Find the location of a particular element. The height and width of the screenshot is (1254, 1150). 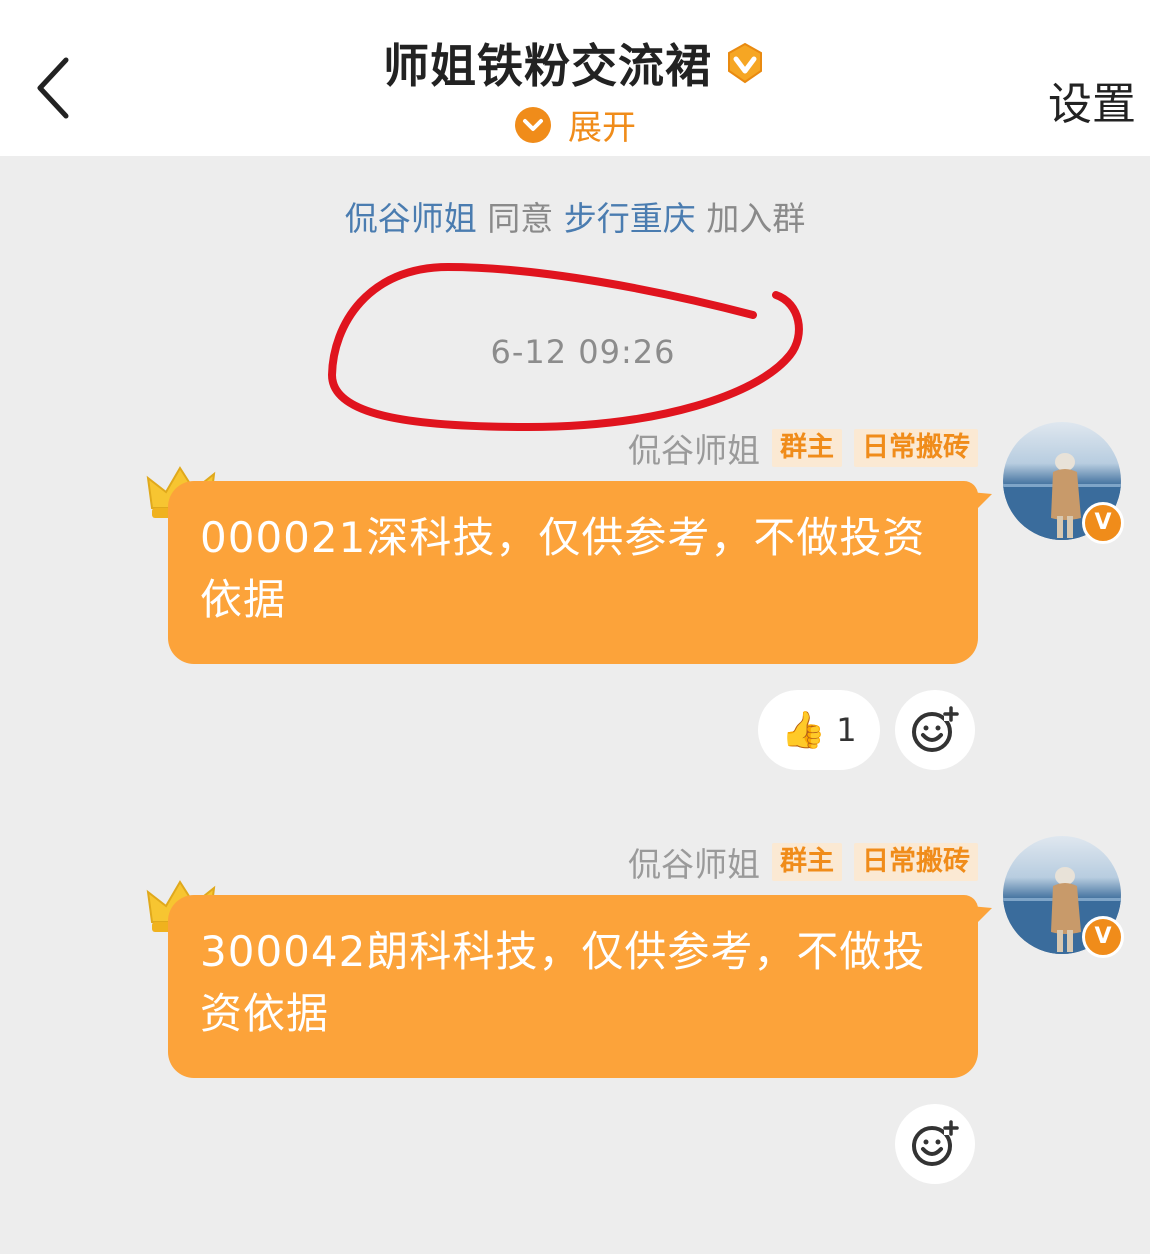

reaction-thumbs-up: 👍 1 is located at coordinates (819, 730).